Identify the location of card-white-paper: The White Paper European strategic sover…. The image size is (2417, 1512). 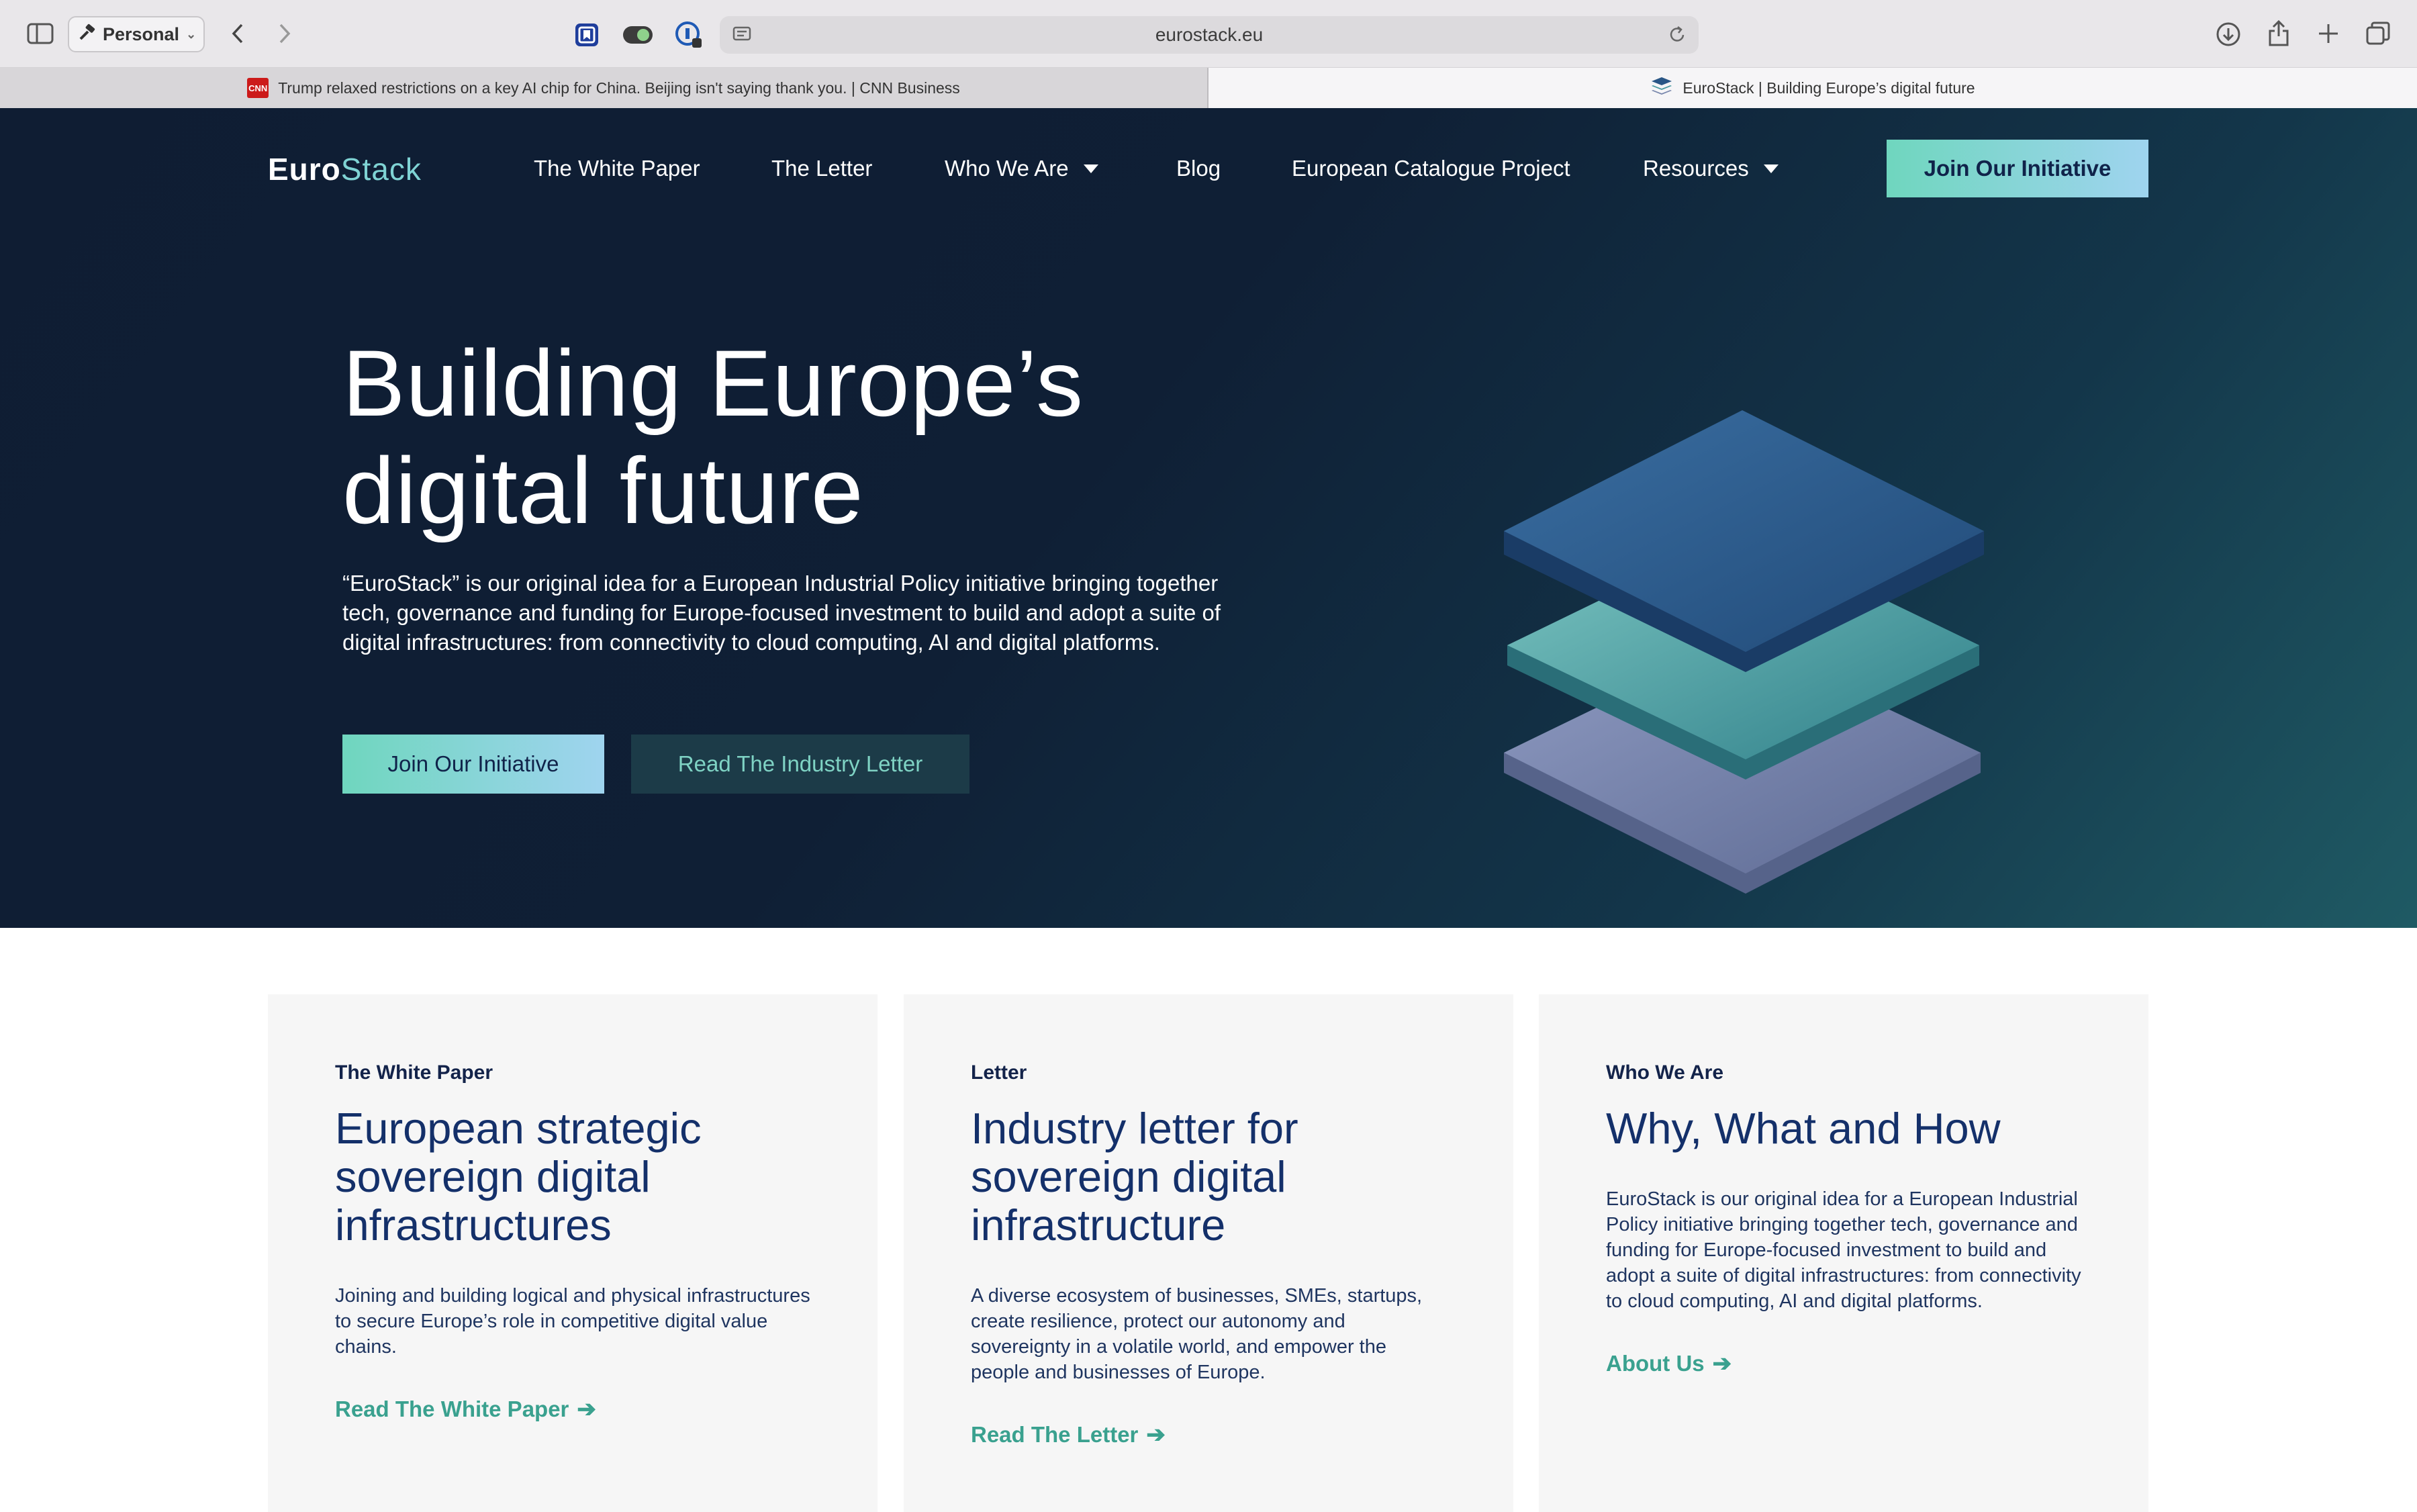
(573, 1253).